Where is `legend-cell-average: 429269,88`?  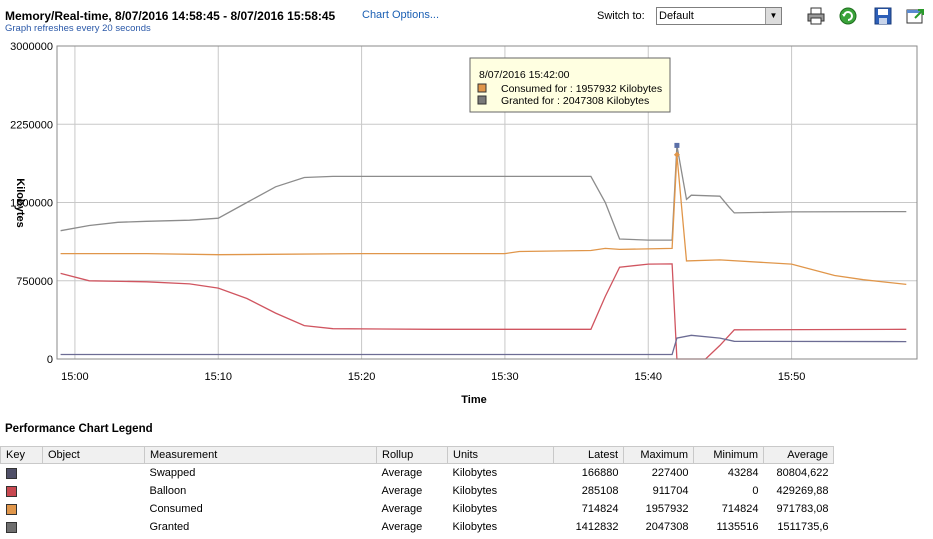
legend-cell-average: 429269,88 is located at coordinates (802, 491).